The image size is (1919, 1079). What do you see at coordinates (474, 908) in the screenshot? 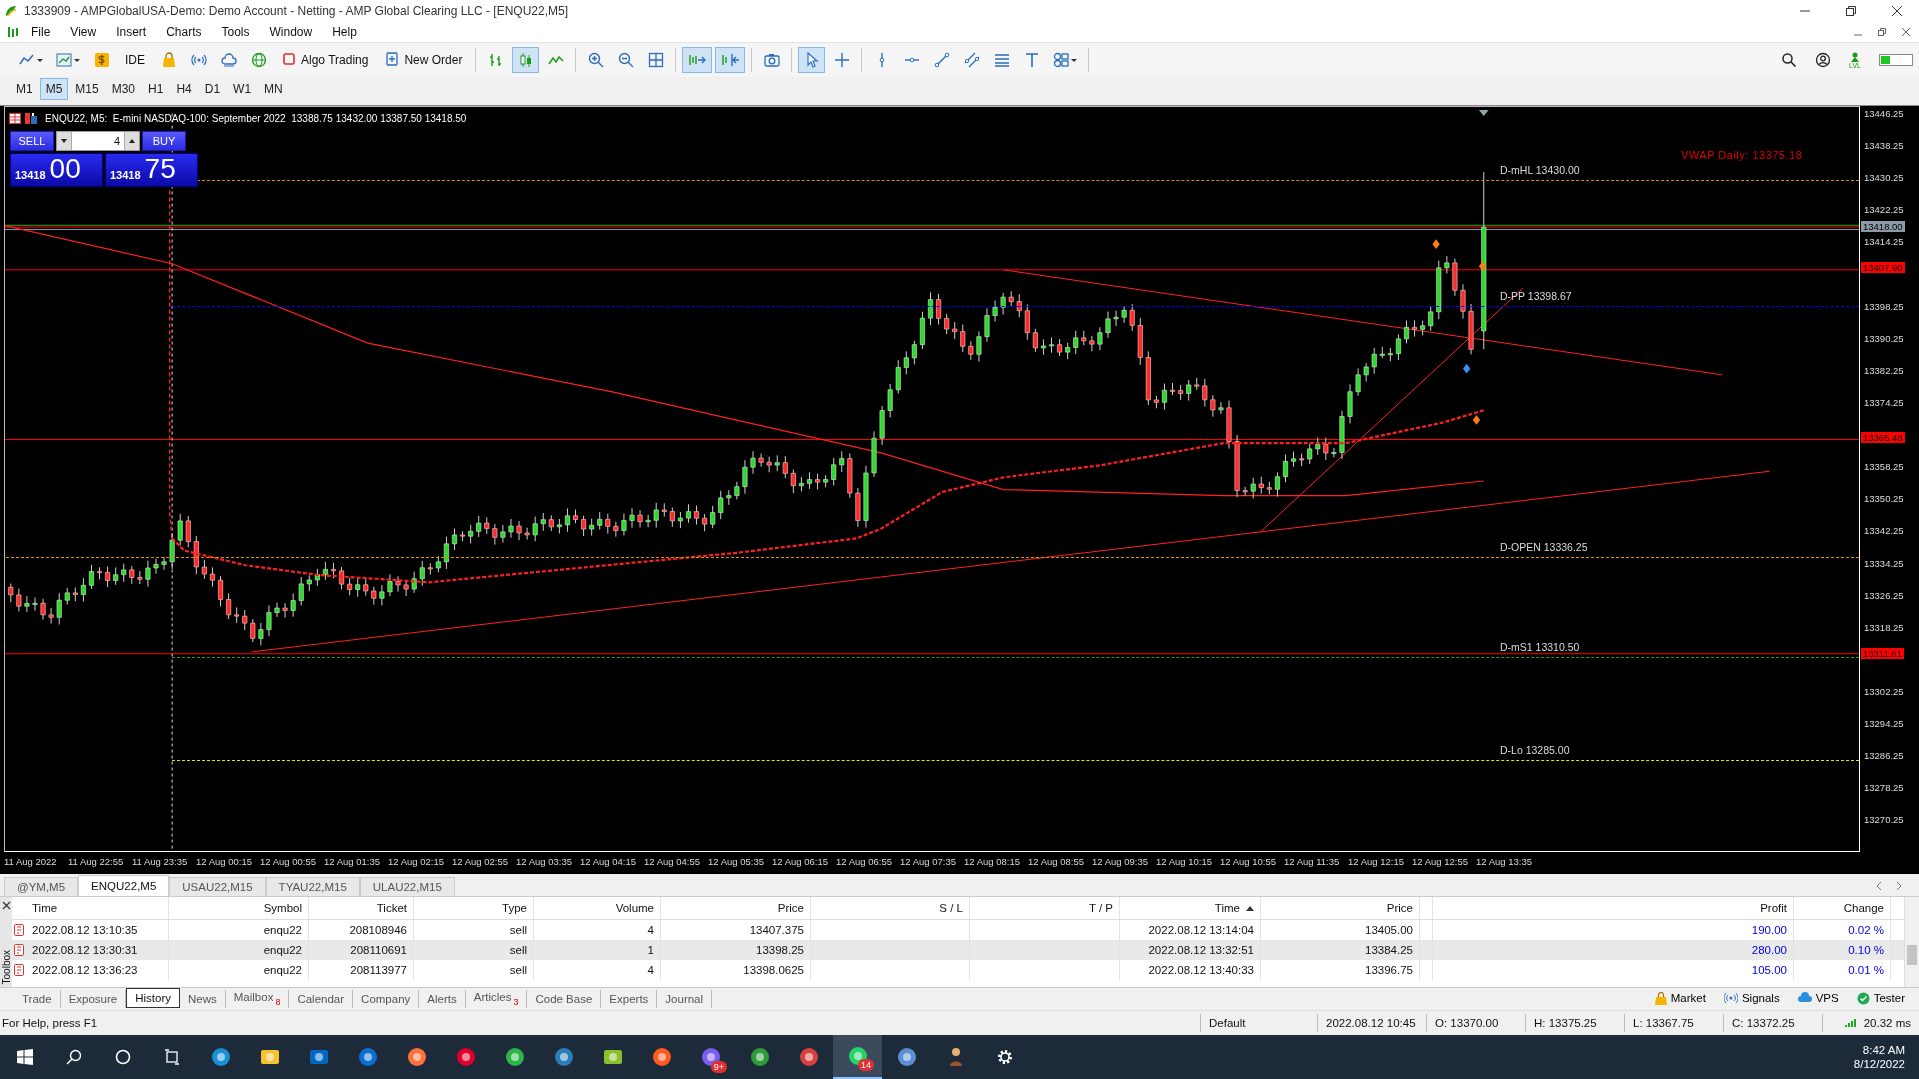
I see `column-header: Type` at bounding box center [474, 908].